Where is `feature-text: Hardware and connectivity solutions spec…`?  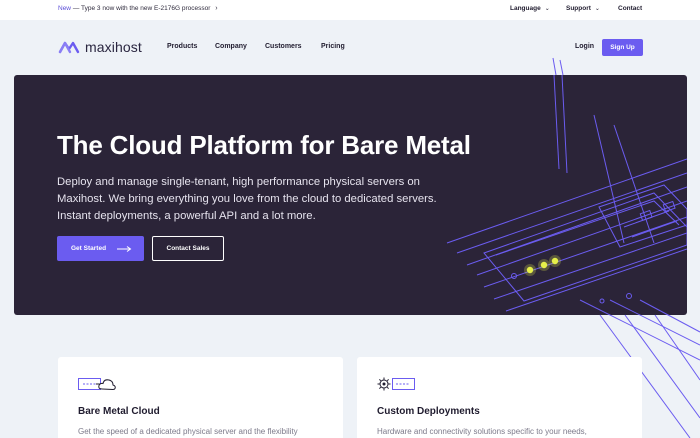
feature-text: Hardware and connectivity solutions spec… is located at coordinates (482, 431).